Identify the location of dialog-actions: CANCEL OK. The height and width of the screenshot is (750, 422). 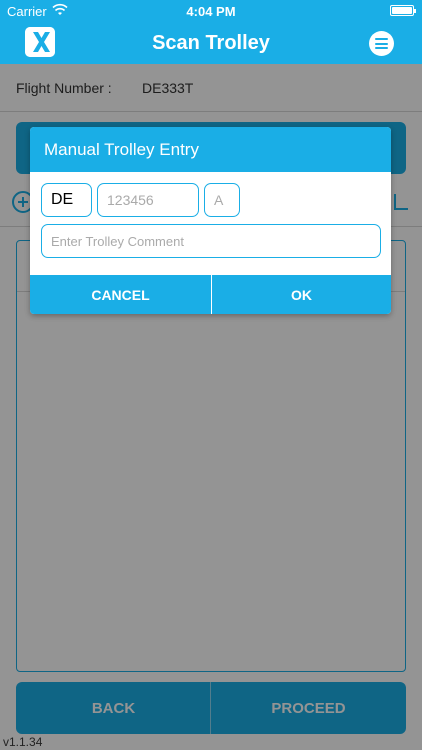
(210, 294).